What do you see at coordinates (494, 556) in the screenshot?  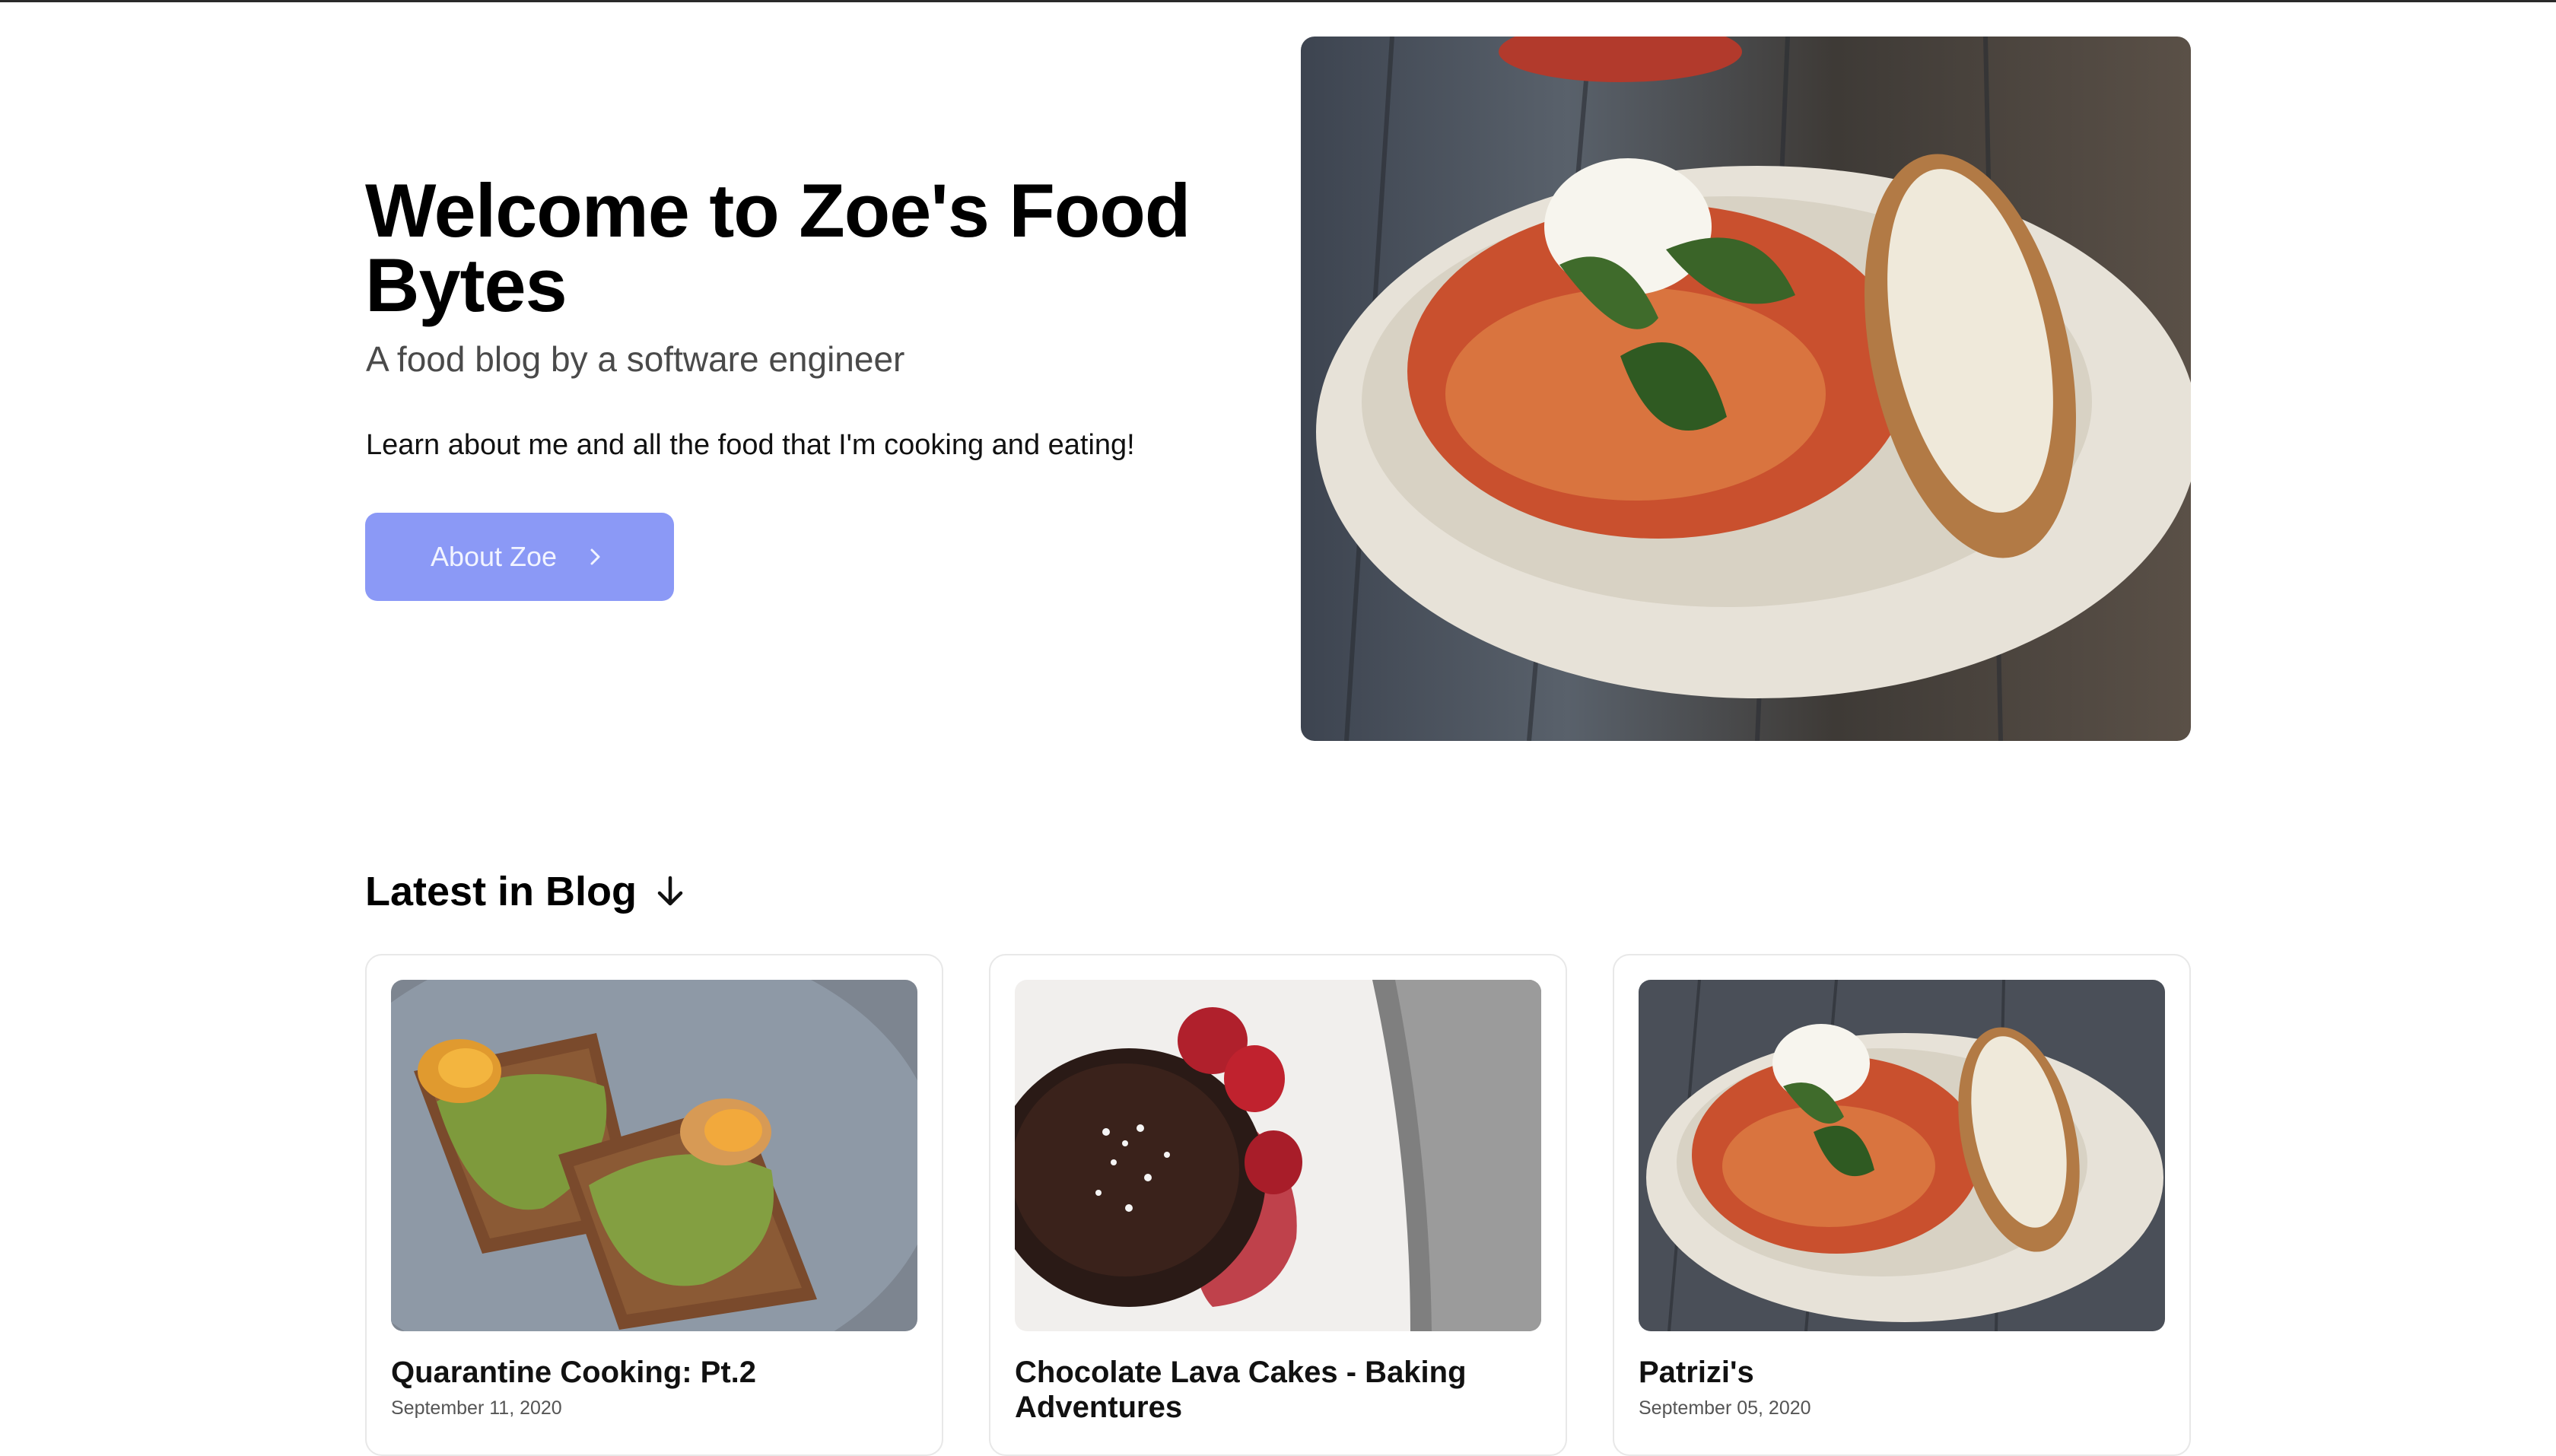 I see `about-zoe-label: About Zoe` at bounding box center [494, 556].